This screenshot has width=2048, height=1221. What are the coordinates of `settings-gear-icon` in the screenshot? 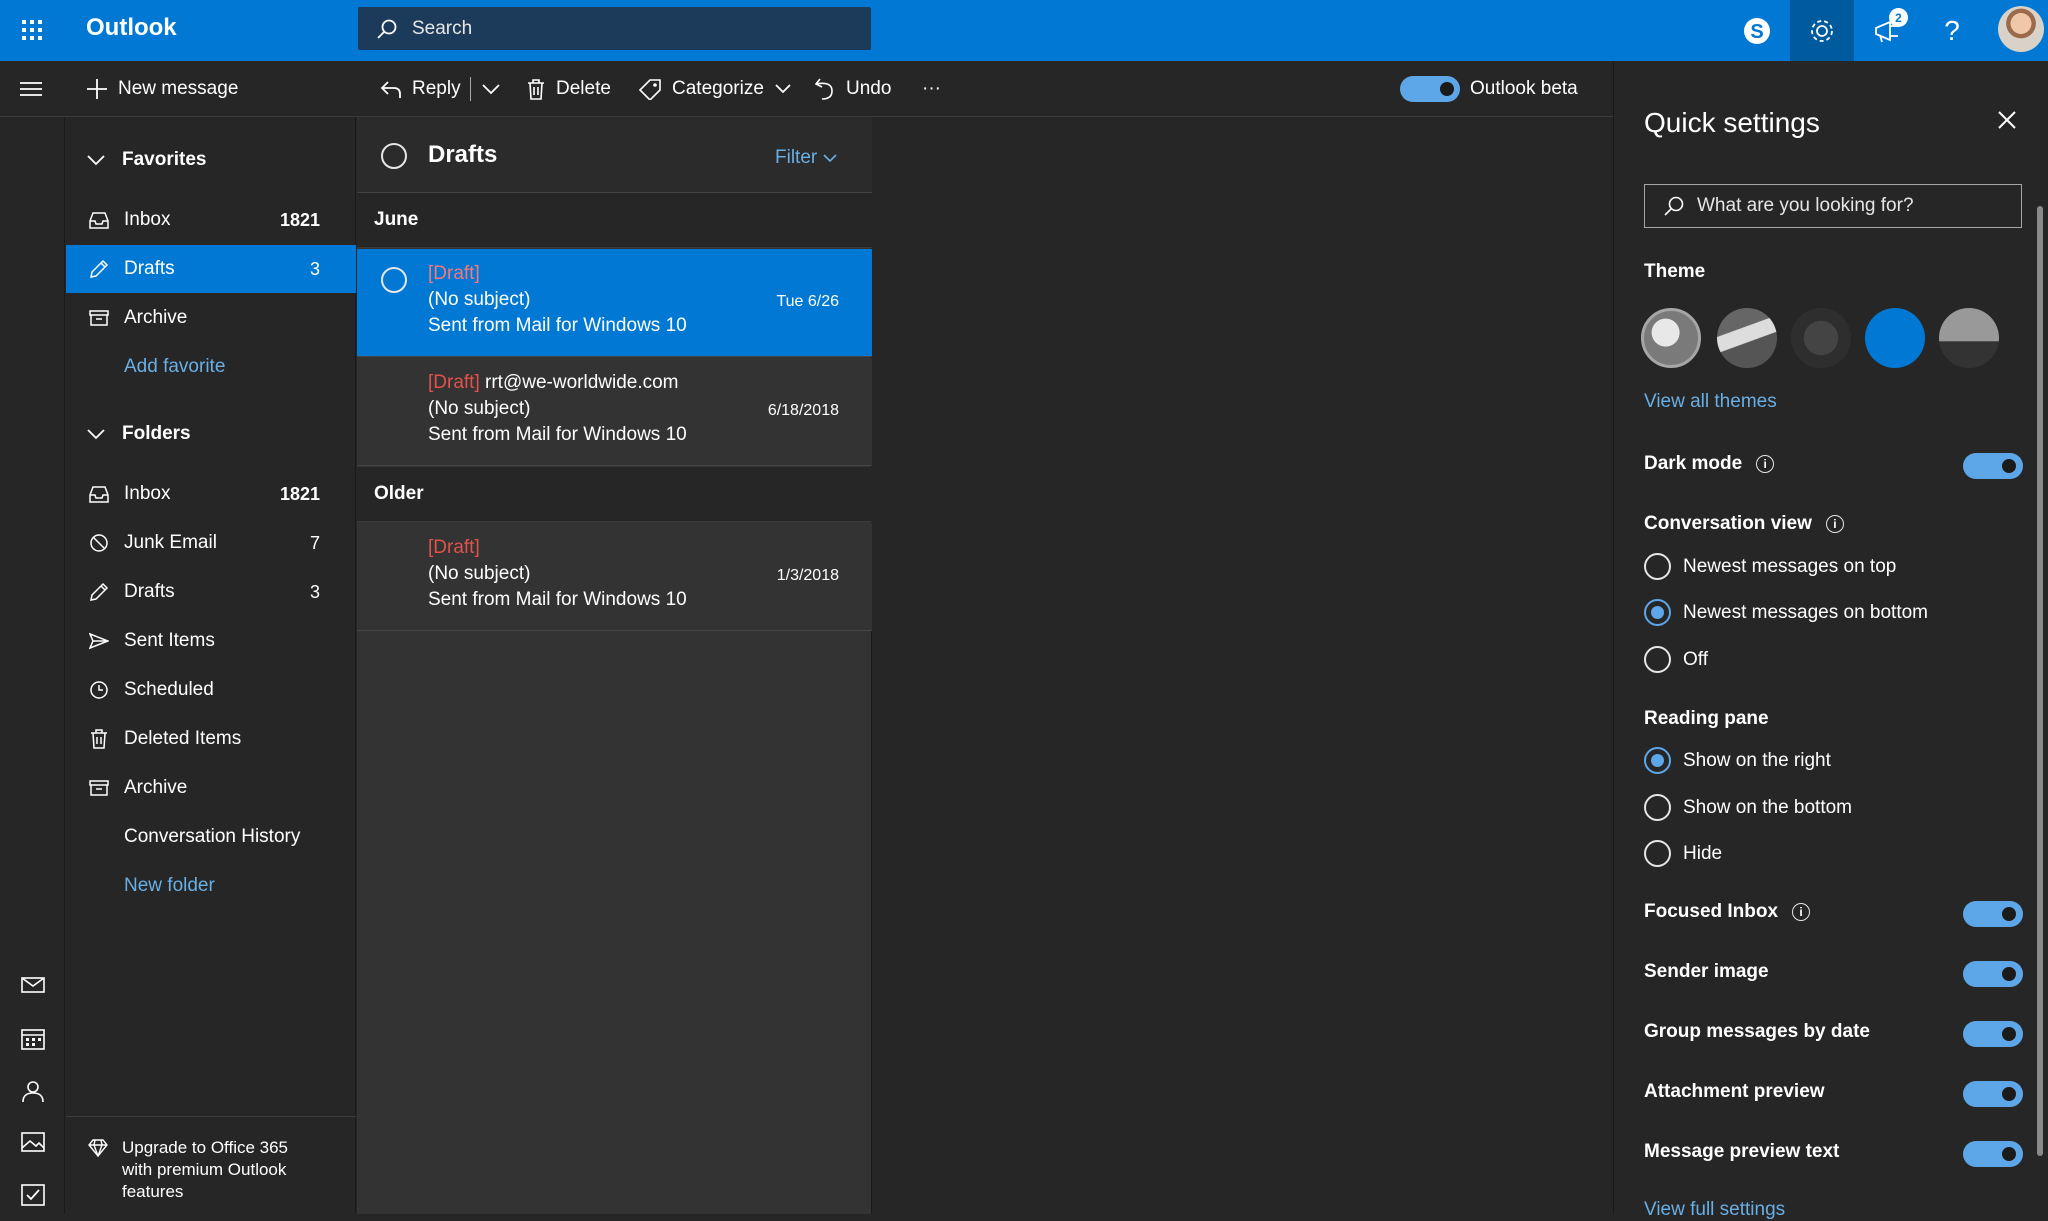 It's located at (1822, 30).